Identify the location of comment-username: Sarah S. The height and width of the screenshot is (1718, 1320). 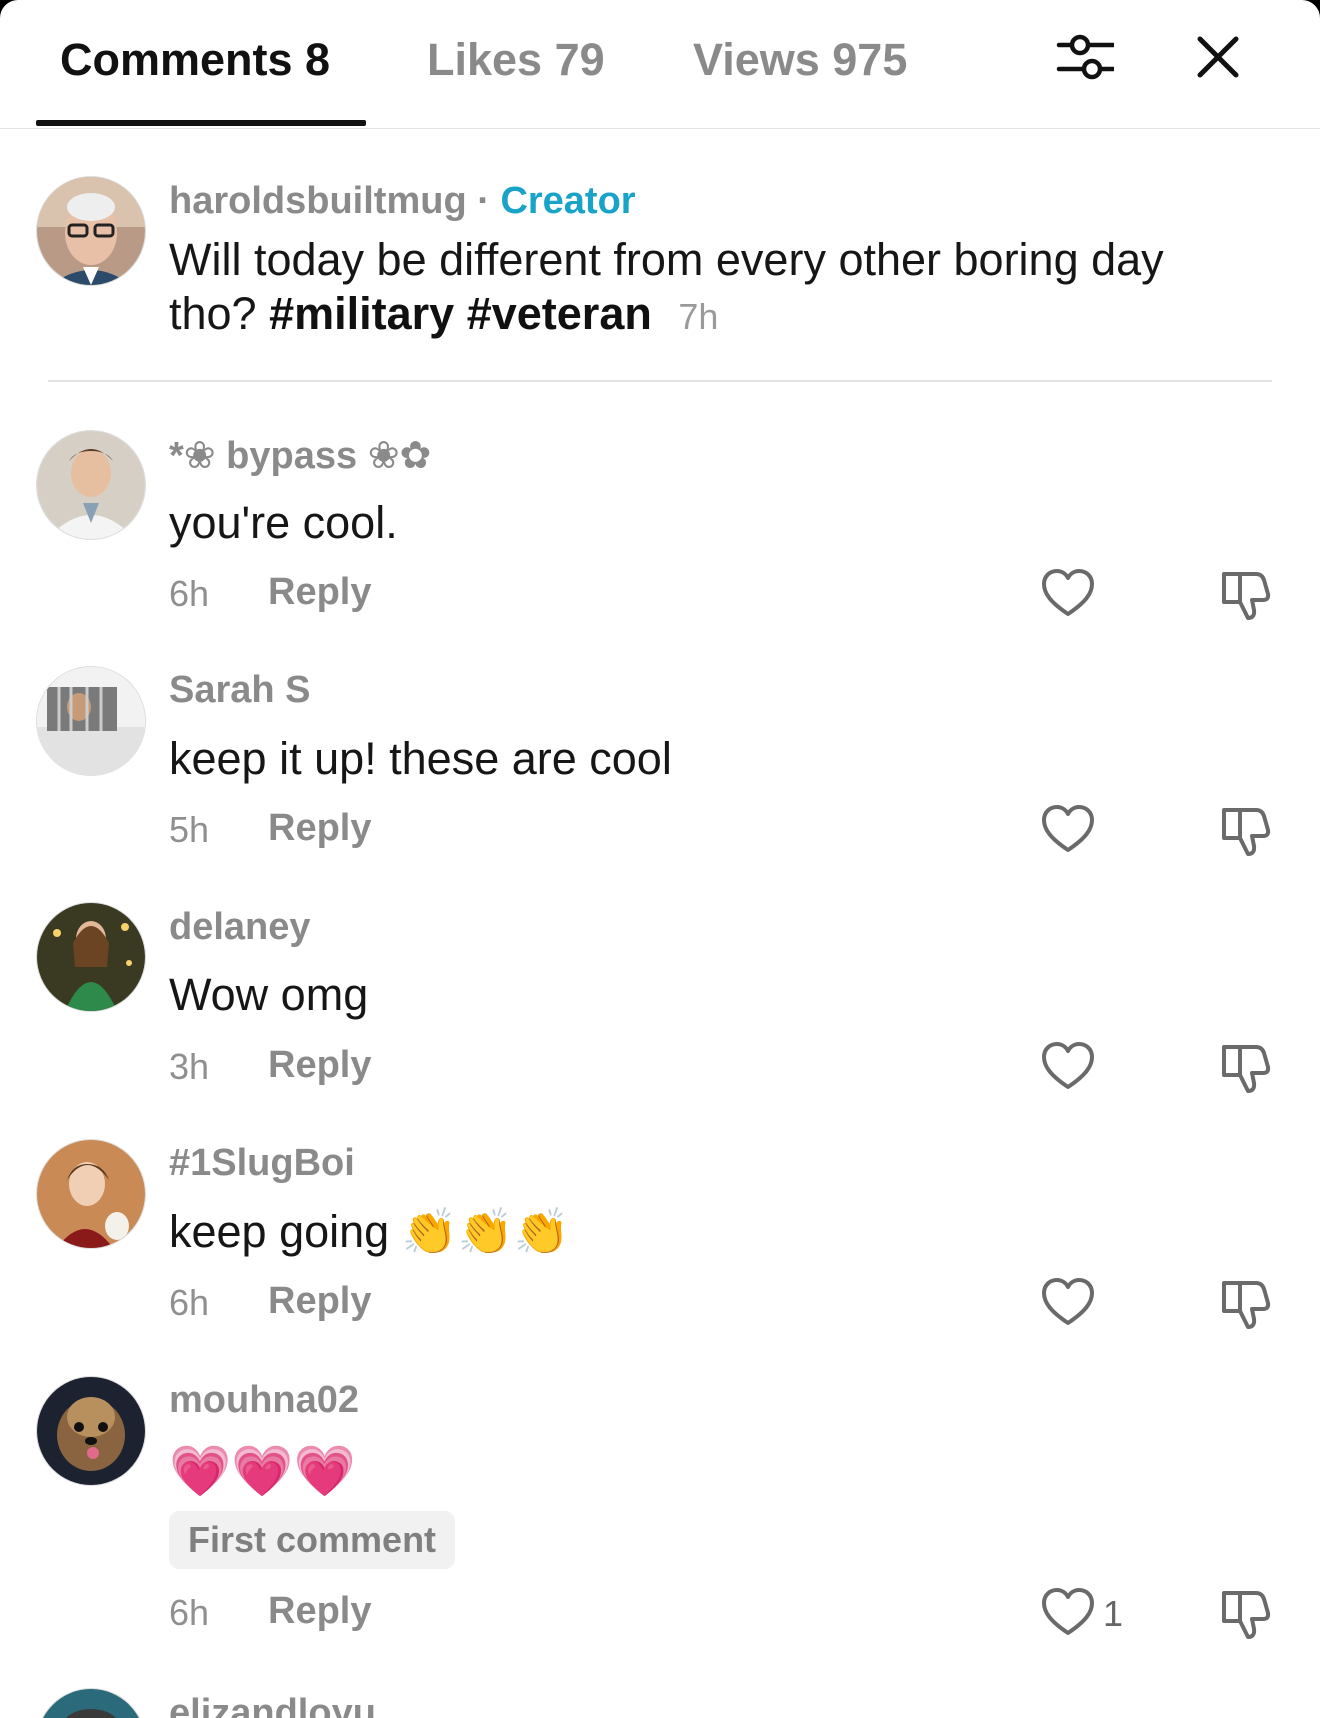
(240, 690).